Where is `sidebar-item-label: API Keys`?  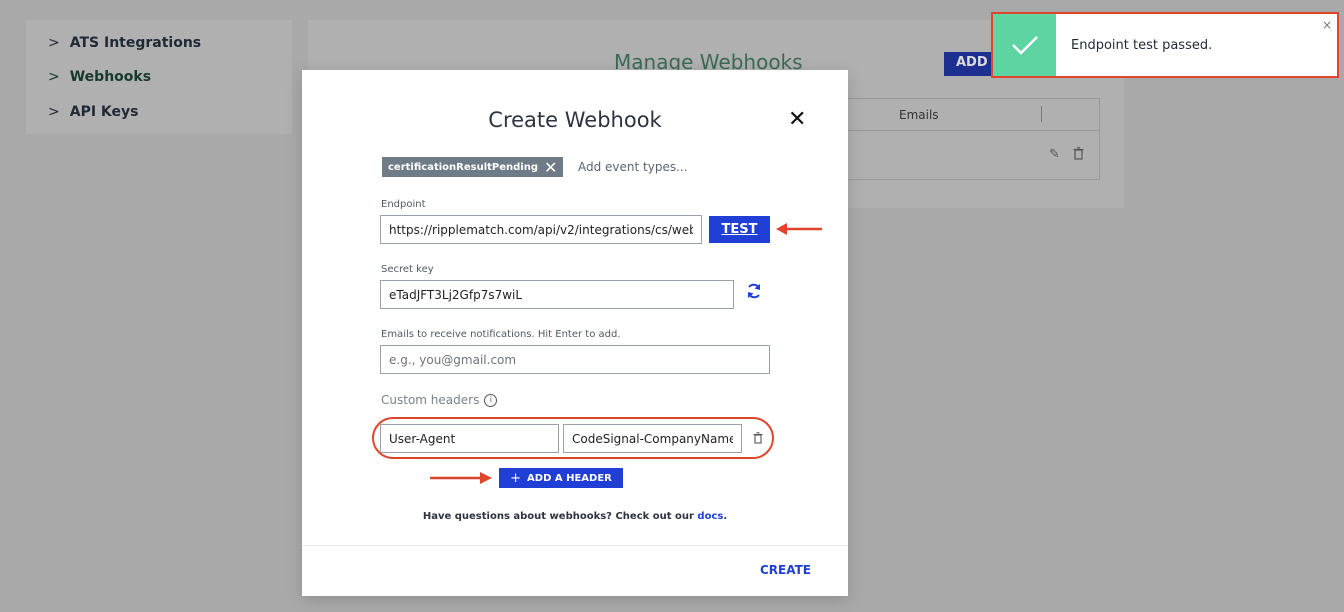 sidebar-item-label: API Keys is located at coordinates (104, 112).